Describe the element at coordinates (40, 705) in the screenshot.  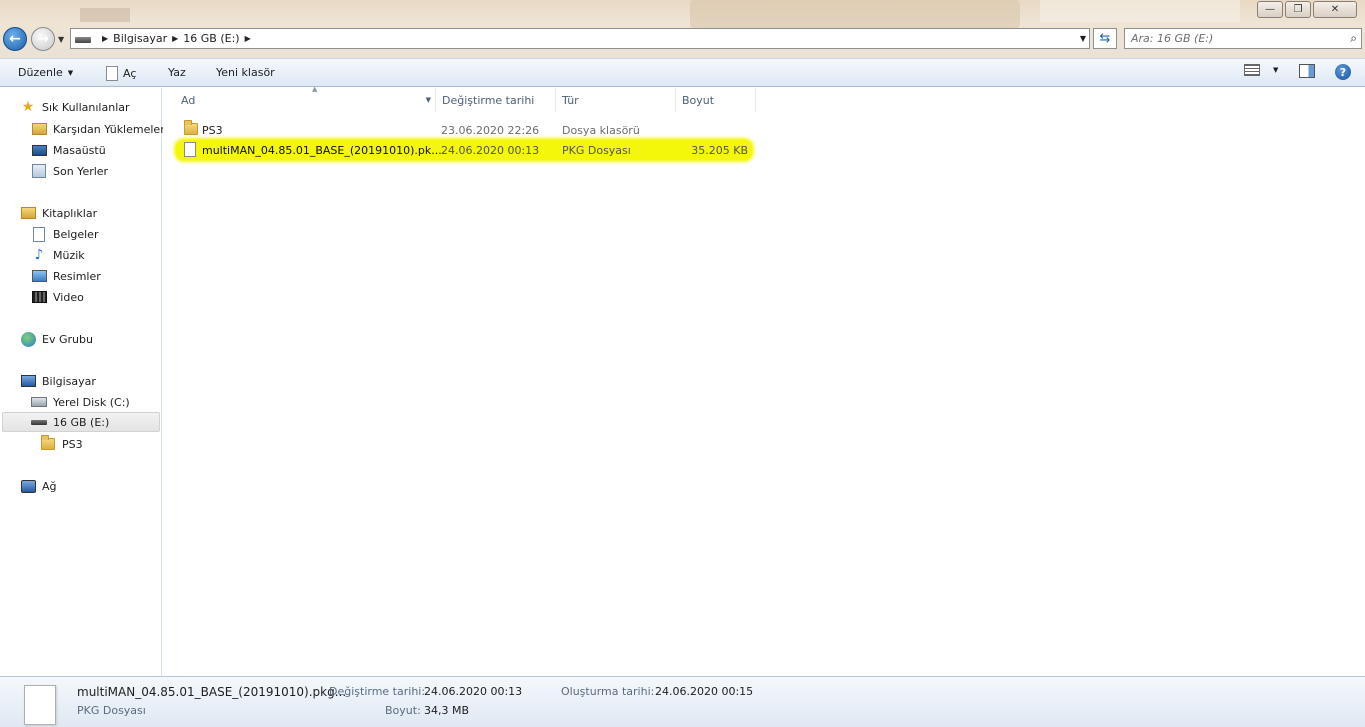
I see `file-icon` at that location.